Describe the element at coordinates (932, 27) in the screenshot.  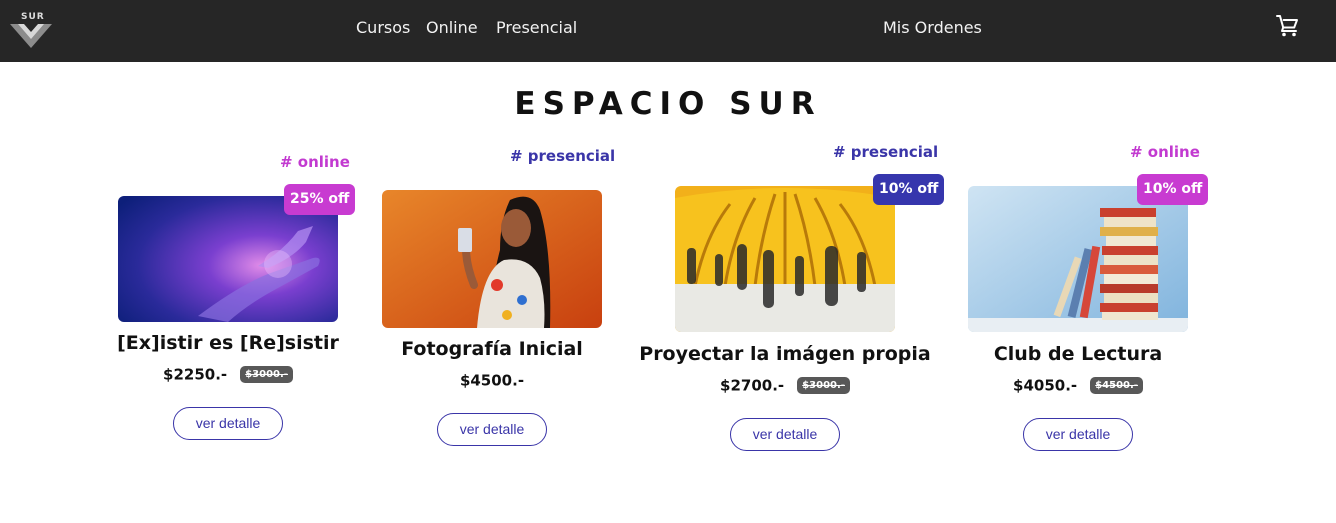
I see `nav-link-mis-ordenes: Mis Ordenes` at that location.